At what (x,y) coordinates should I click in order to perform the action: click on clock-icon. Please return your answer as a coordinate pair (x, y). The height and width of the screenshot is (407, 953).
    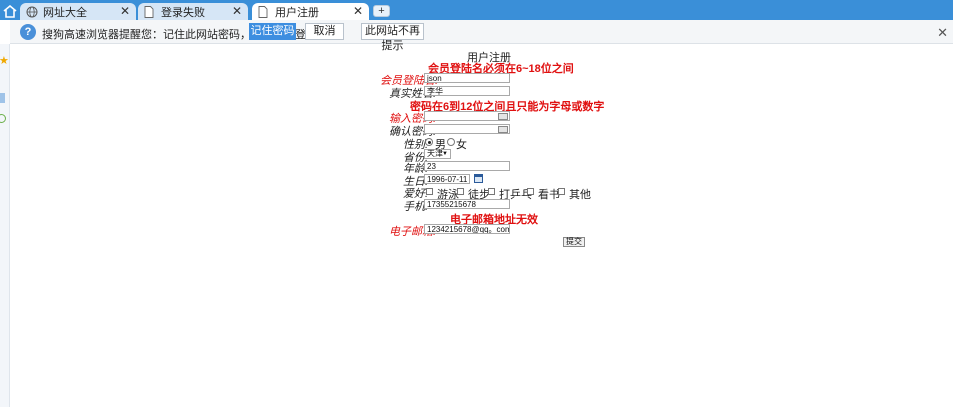
    Looking at the image, I should click on (3, 118).